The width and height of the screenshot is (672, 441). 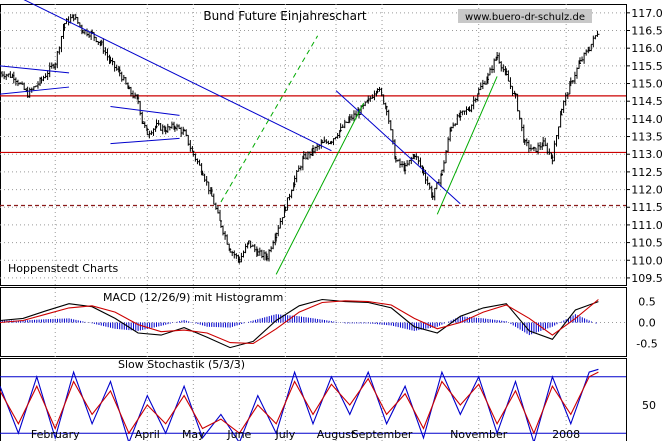 What do you see at coordinates (147, 434) in the screenshot?
I see `x-tick-label: April` at bounding box center [147, 434].